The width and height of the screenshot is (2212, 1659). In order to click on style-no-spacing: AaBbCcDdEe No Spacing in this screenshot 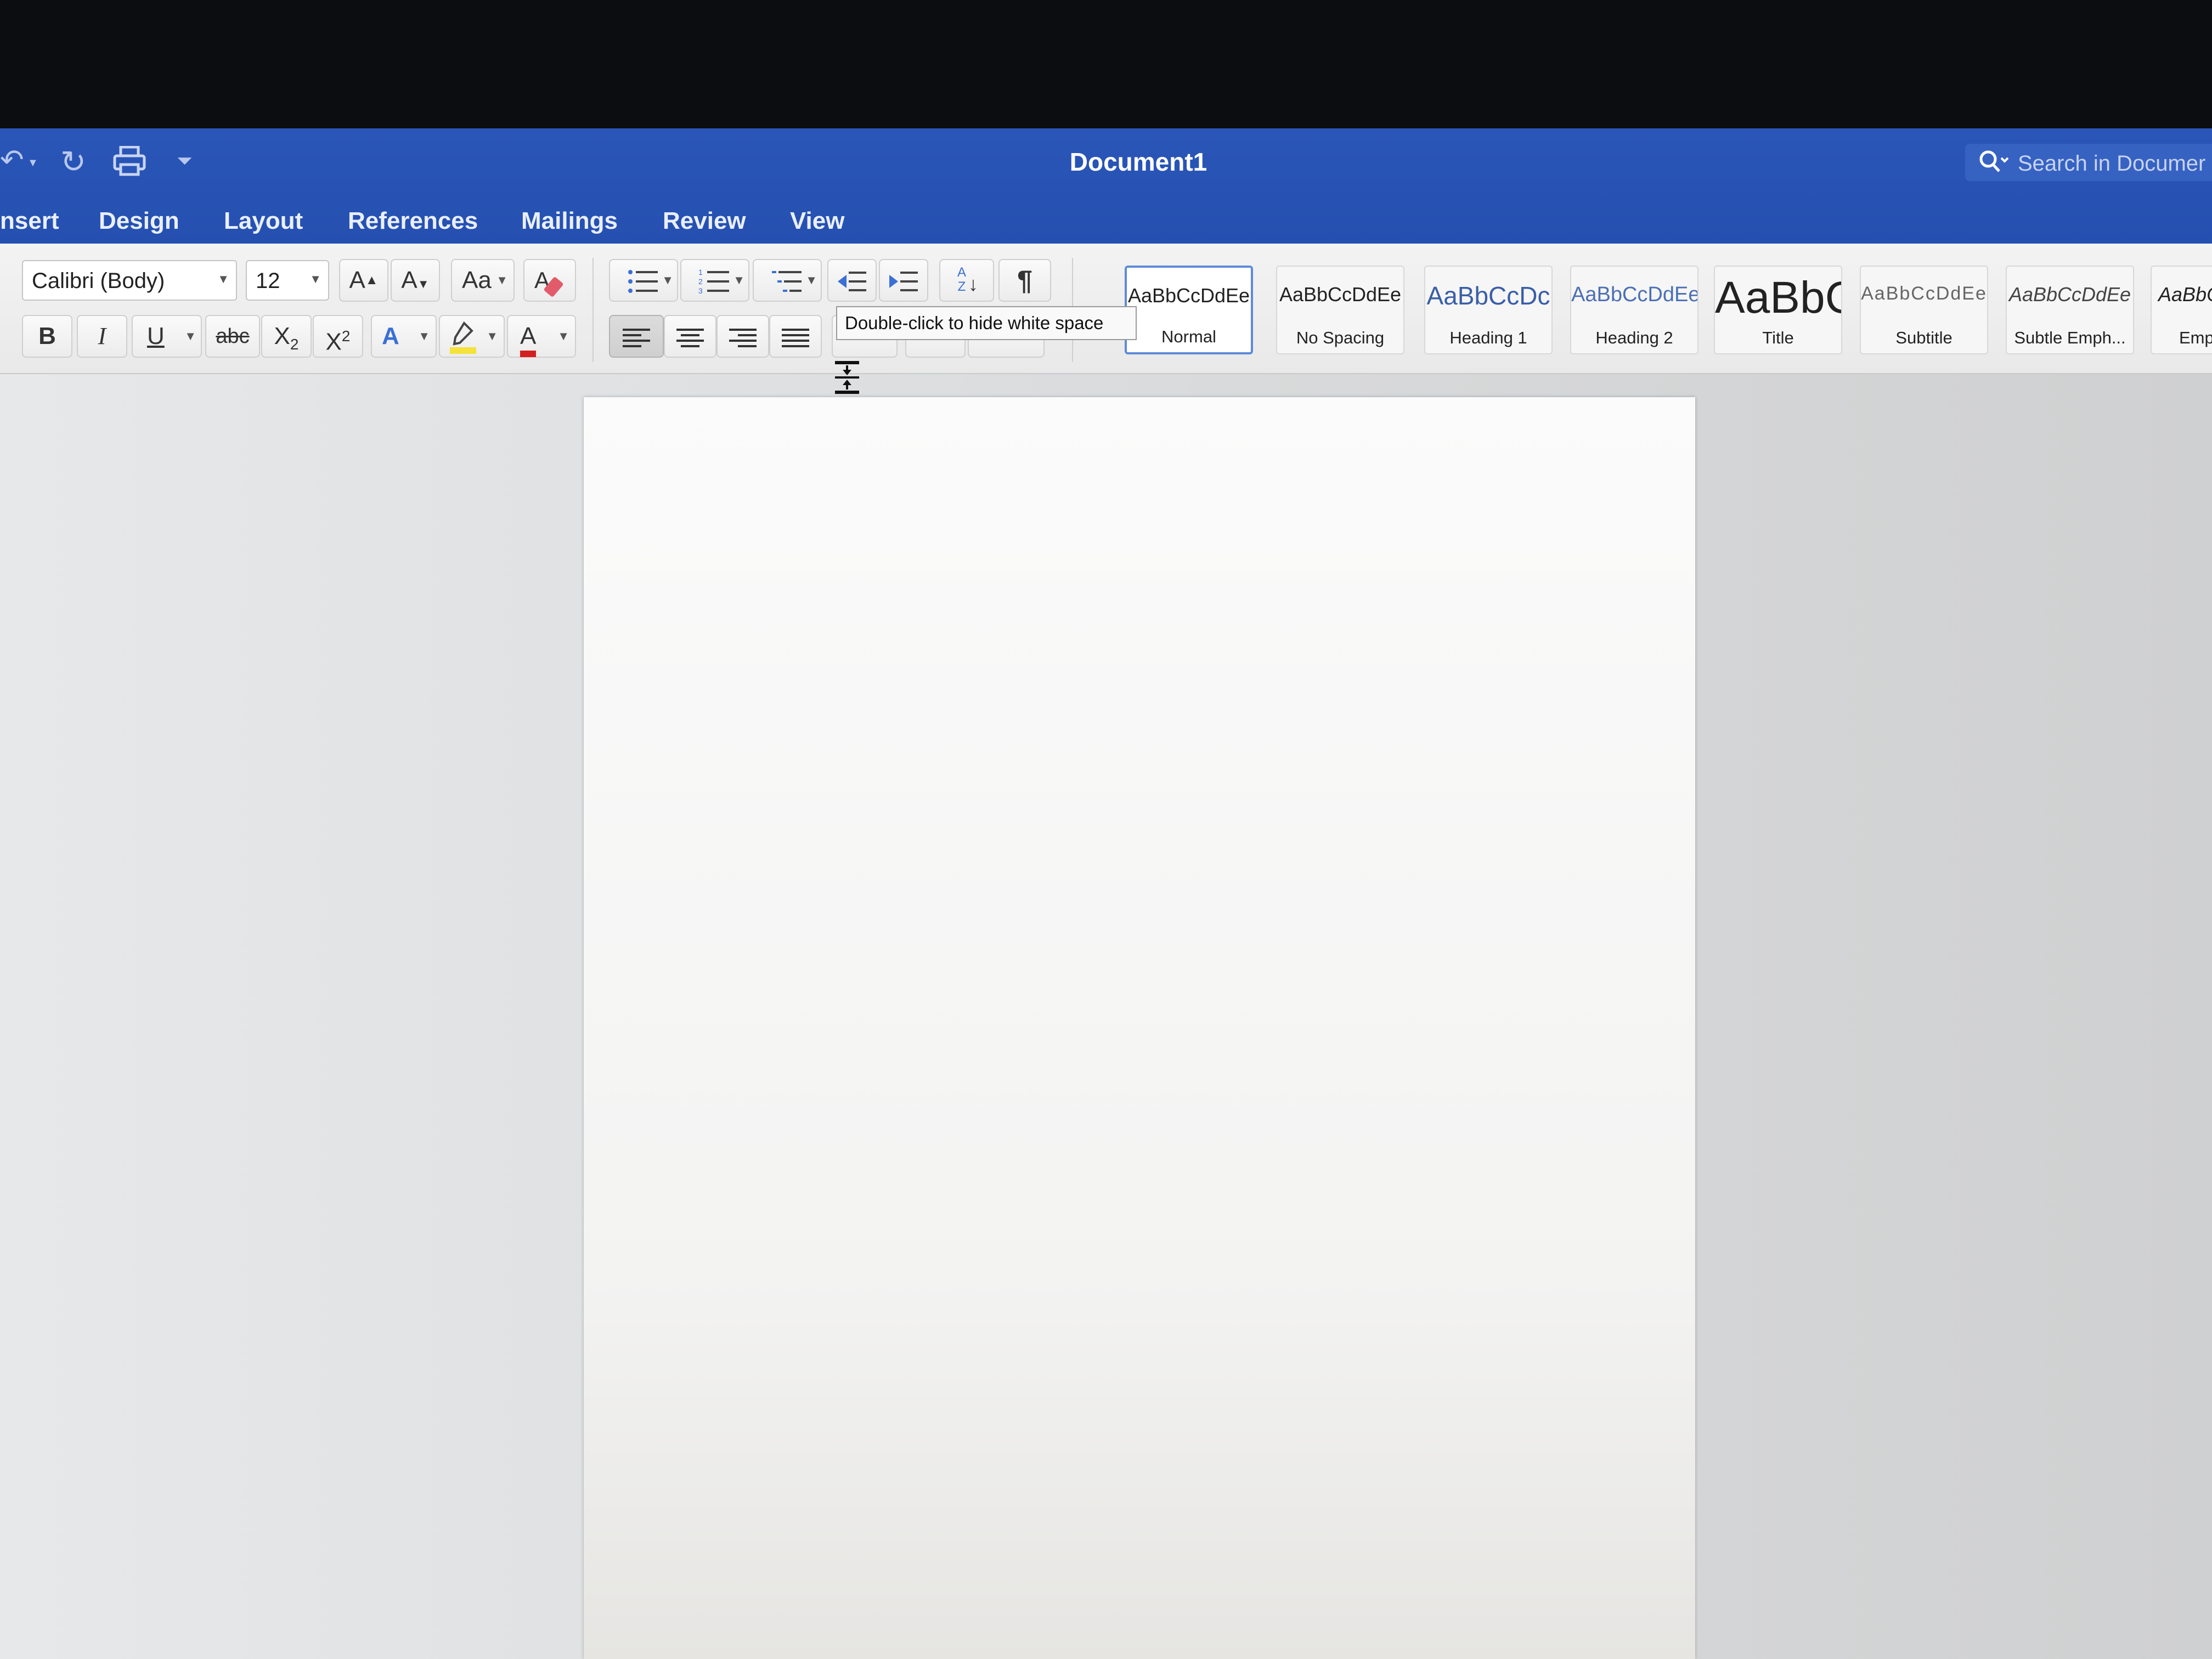, I will do `click(1340, 310)`.